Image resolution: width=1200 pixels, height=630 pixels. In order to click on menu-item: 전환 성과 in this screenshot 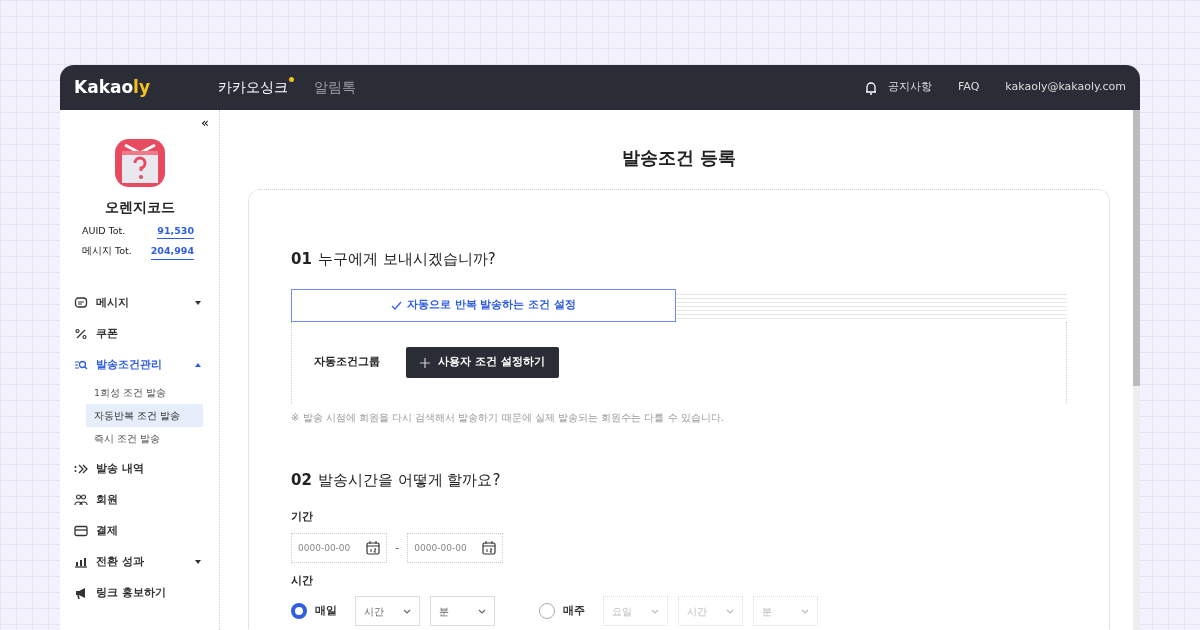, I will do `click(139, 562)`.